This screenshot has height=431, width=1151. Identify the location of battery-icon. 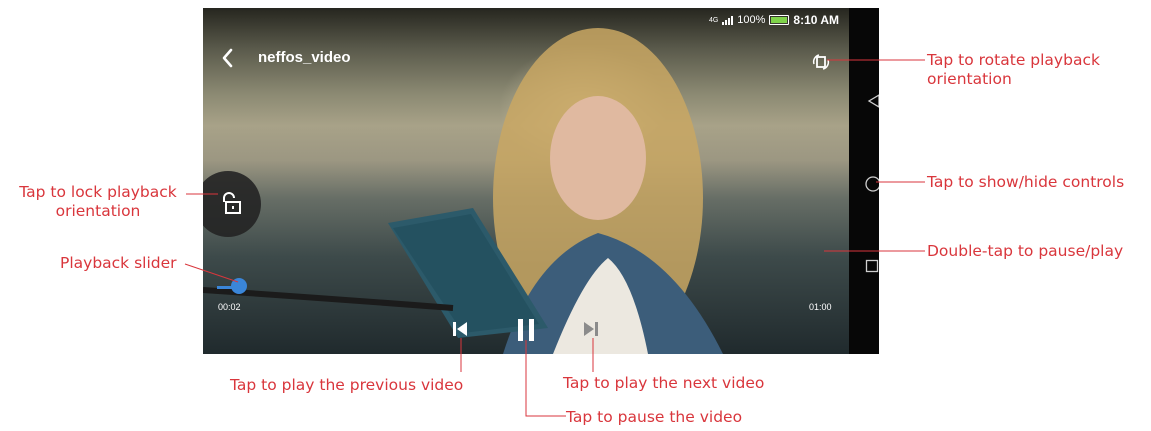
(779, 20).